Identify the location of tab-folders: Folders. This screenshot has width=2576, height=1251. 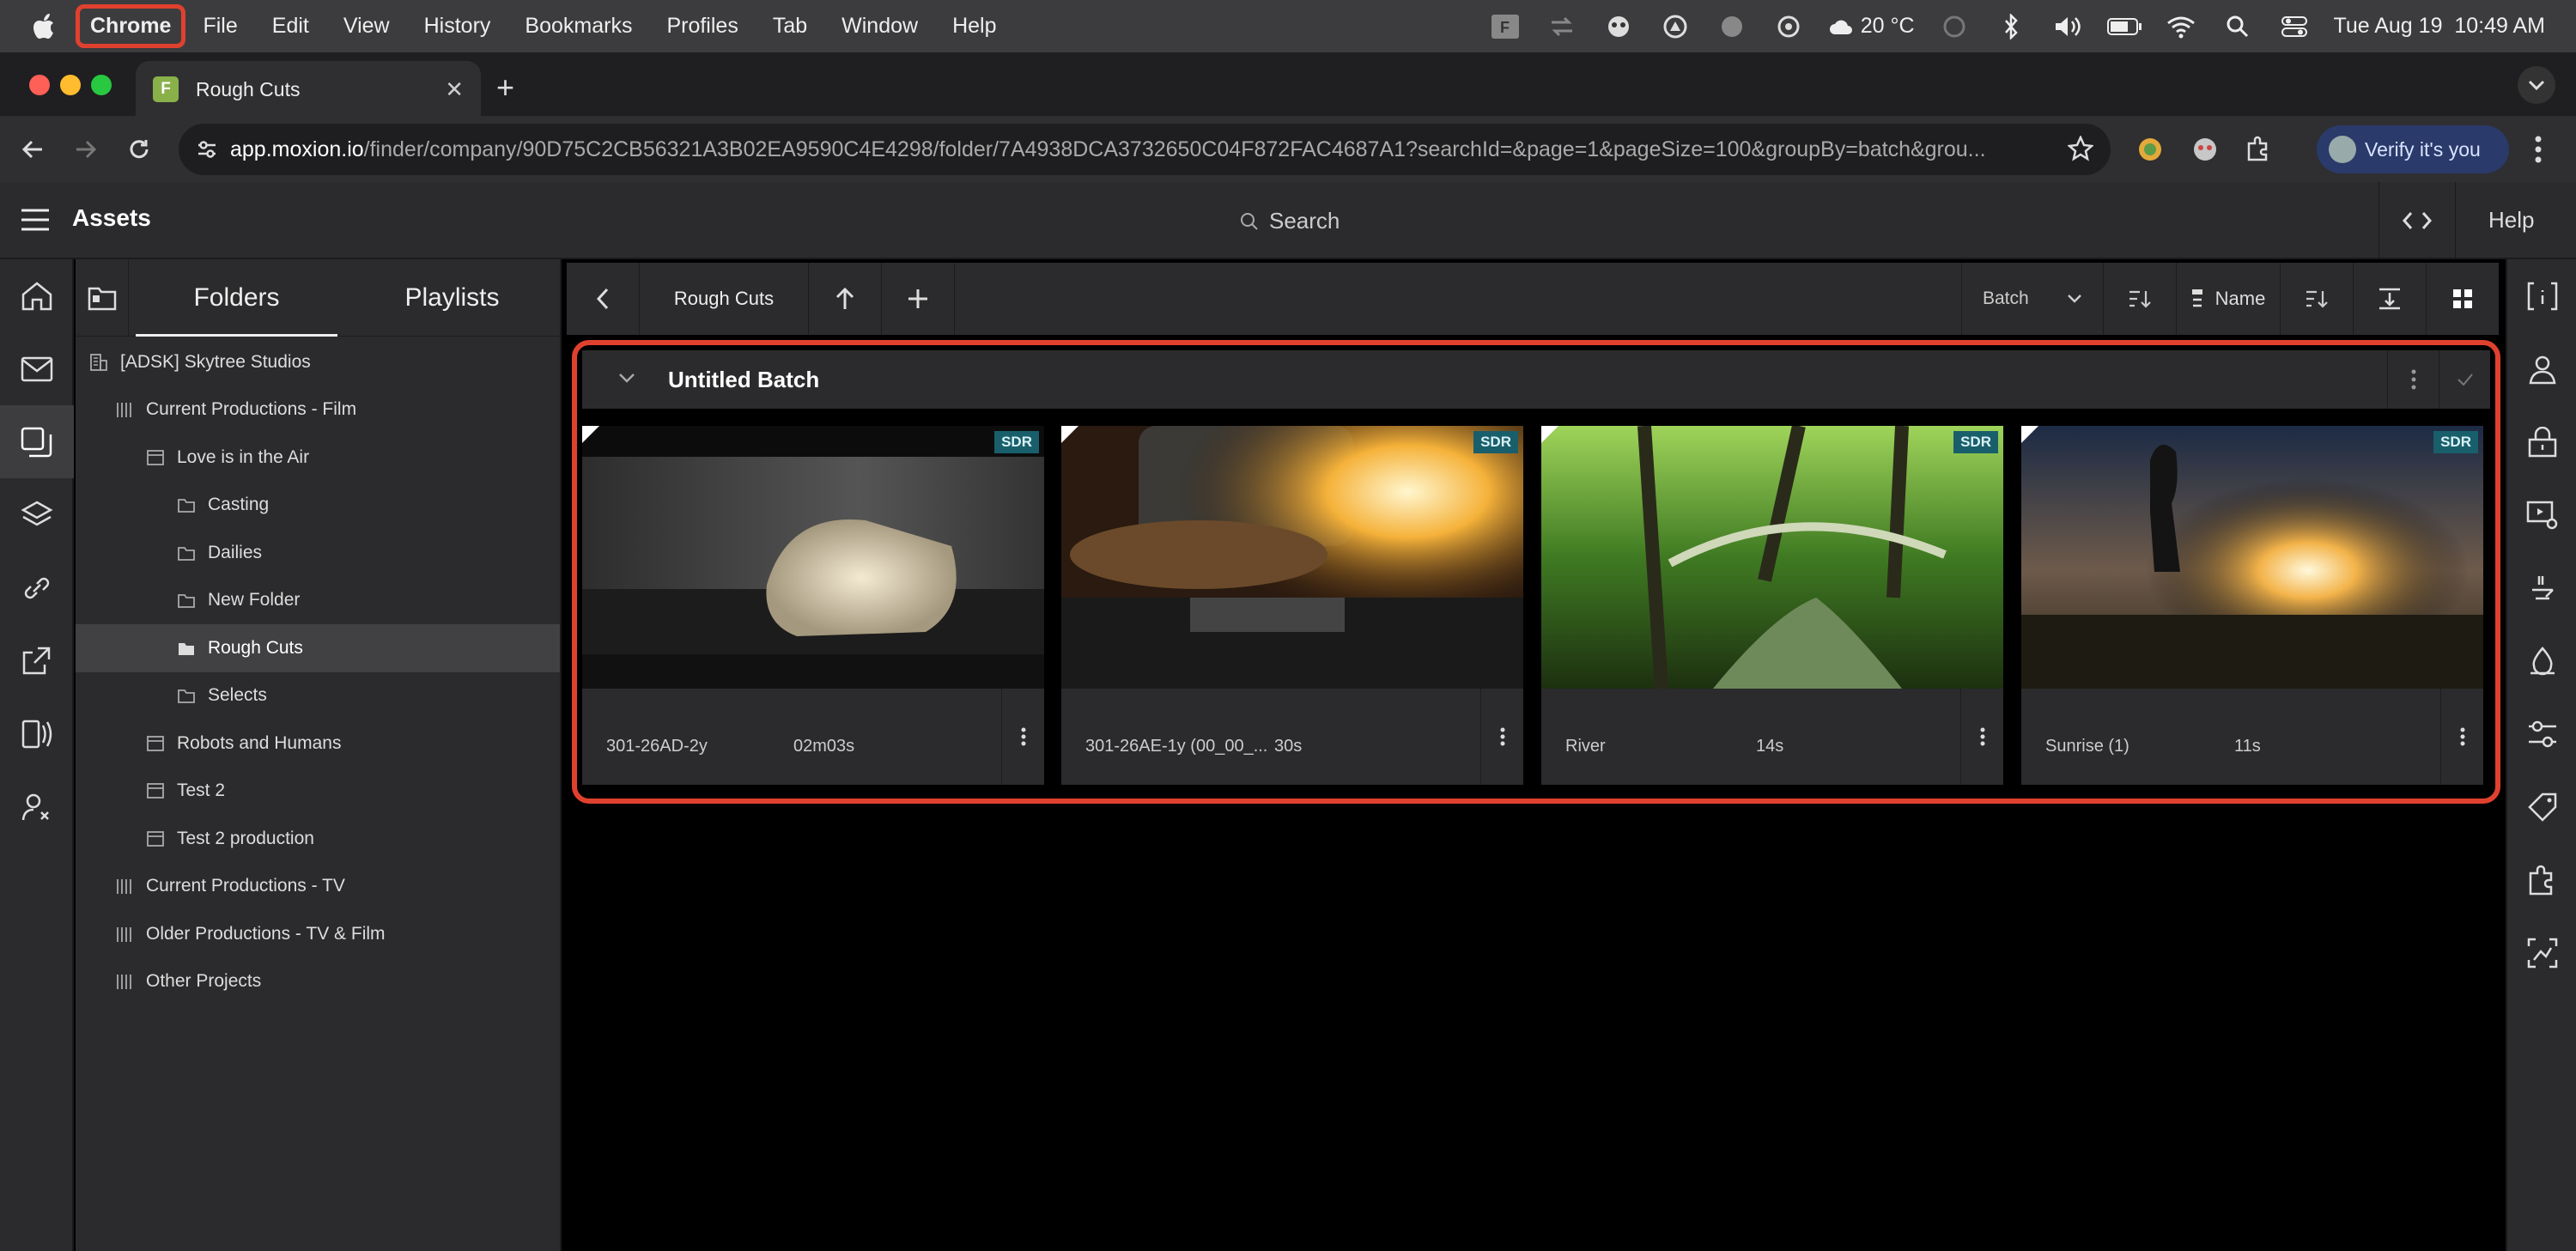
(237, 298).